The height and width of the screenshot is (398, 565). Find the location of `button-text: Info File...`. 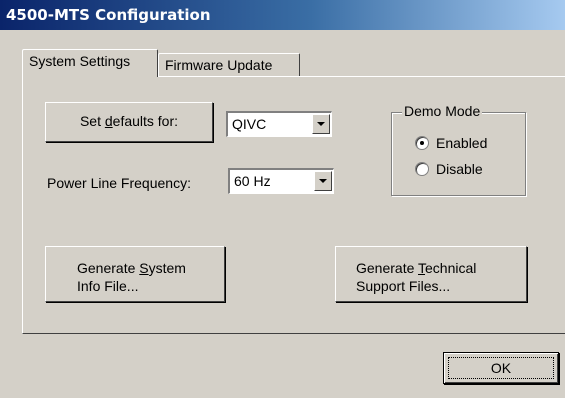

button-text: Info File... is located at coordinates (108, 286).